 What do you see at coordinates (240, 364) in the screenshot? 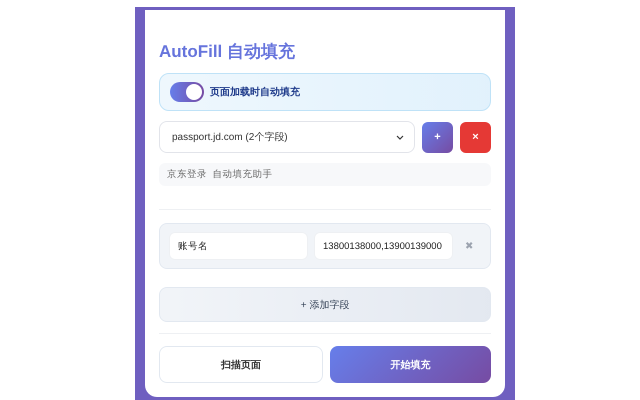
I see `scan-button: 扫描页面` at bounding box center [240, 364].